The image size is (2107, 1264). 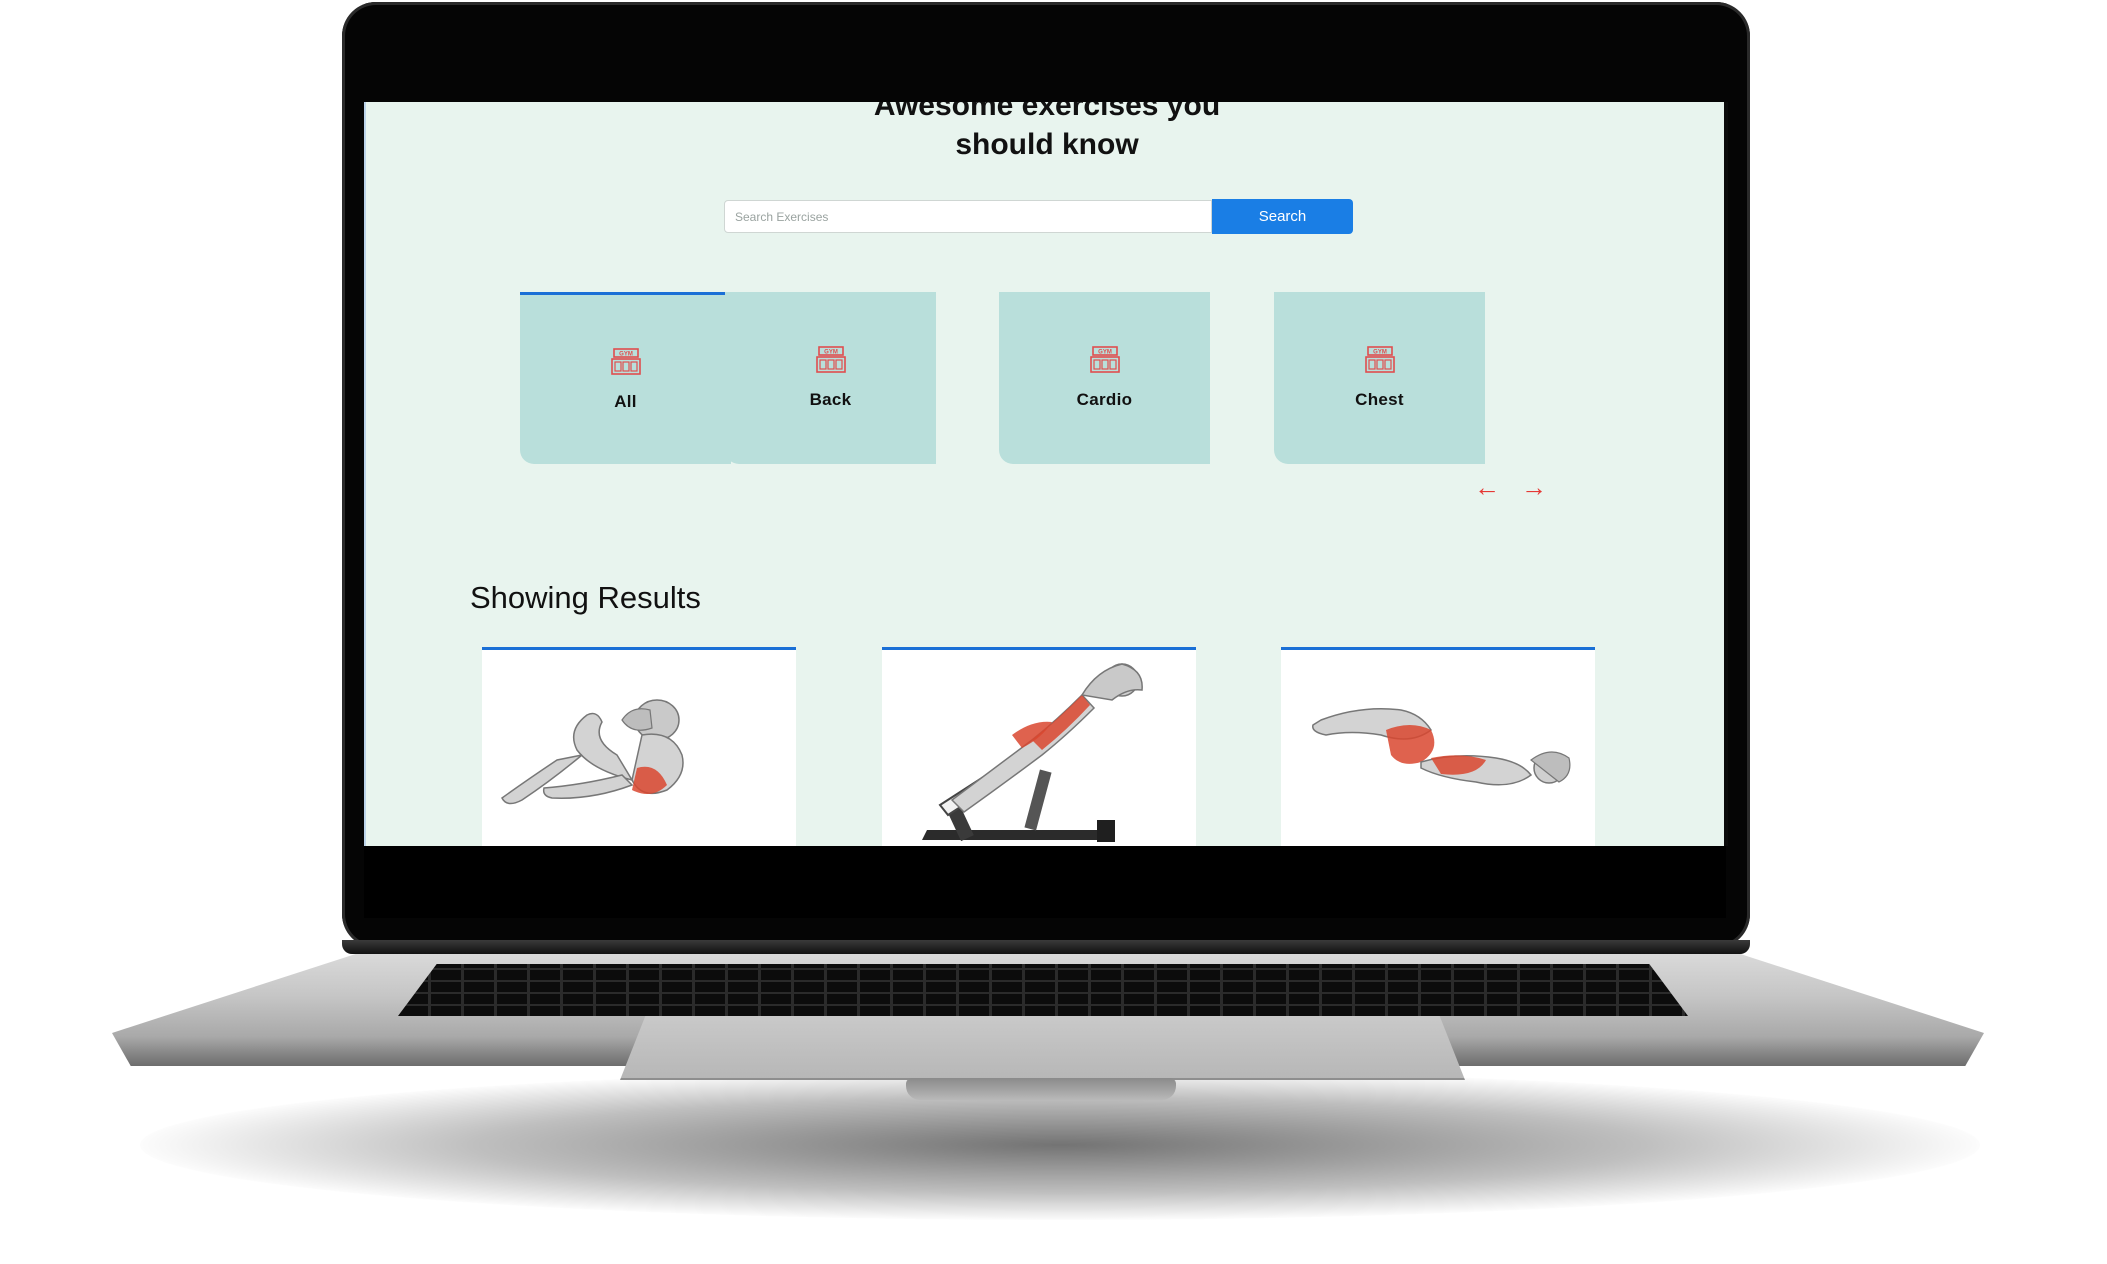 What do you see at coordinates (830, 378) in the screenshot?
I see `category-card-back: GYM Back` at bounding box center [830, 378].